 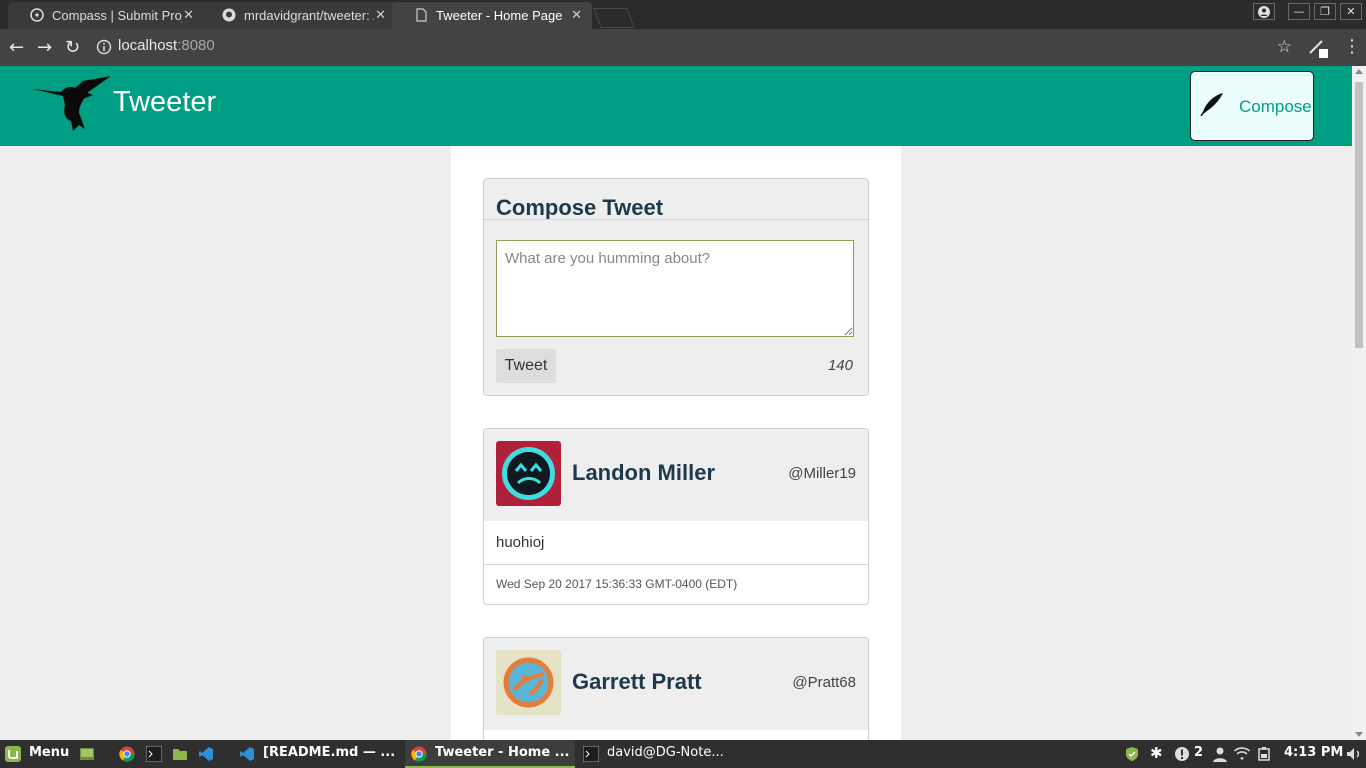 What do you see at coordinates (1264, 11) in the screenshot?
I see `profile-icon` at bounding box center [1264, 11].